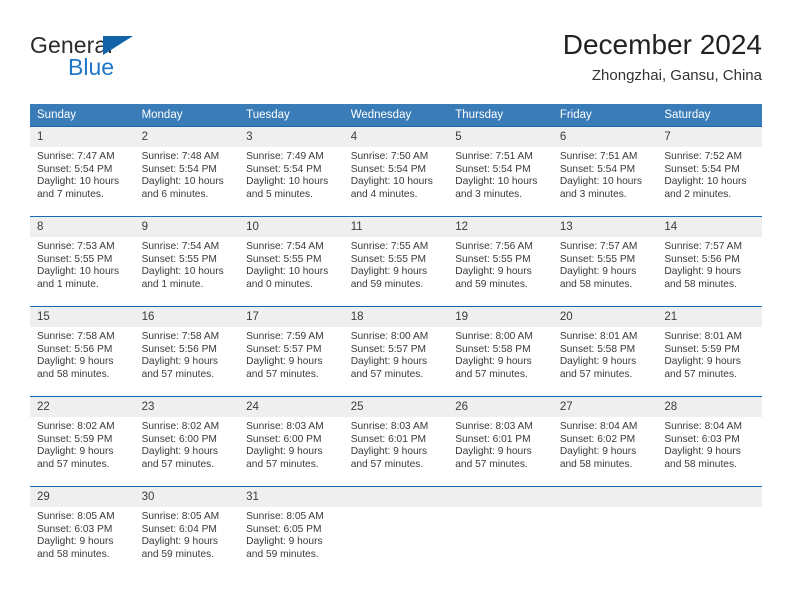  I want to click on day-number: 5, so click(500, 137).